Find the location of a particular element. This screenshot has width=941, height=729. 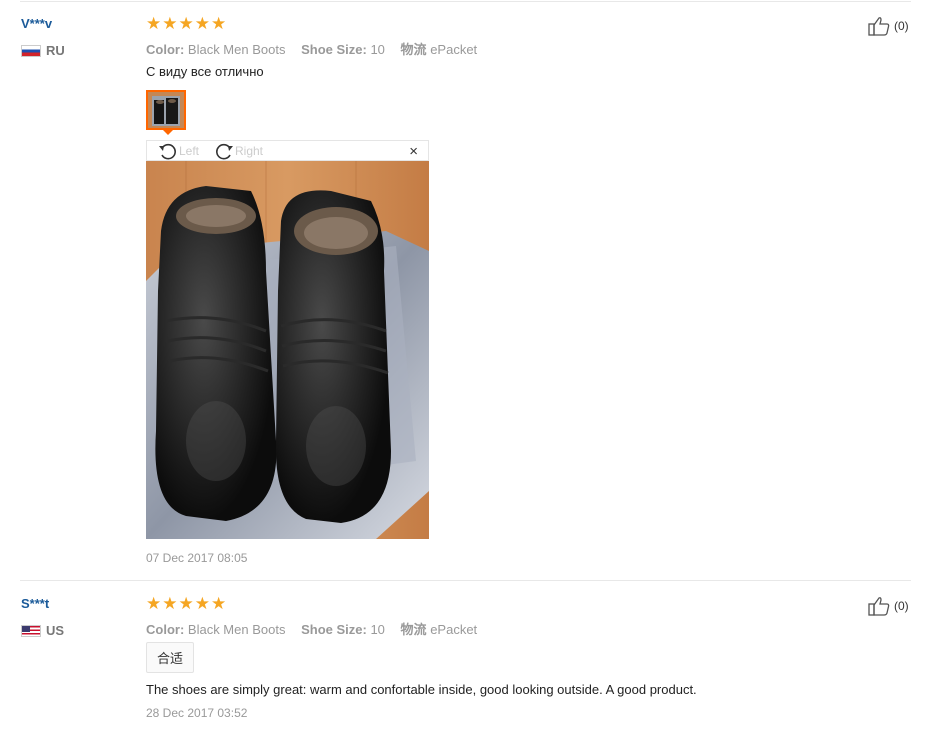

country-code: RU is located at coordinates (55, 50).